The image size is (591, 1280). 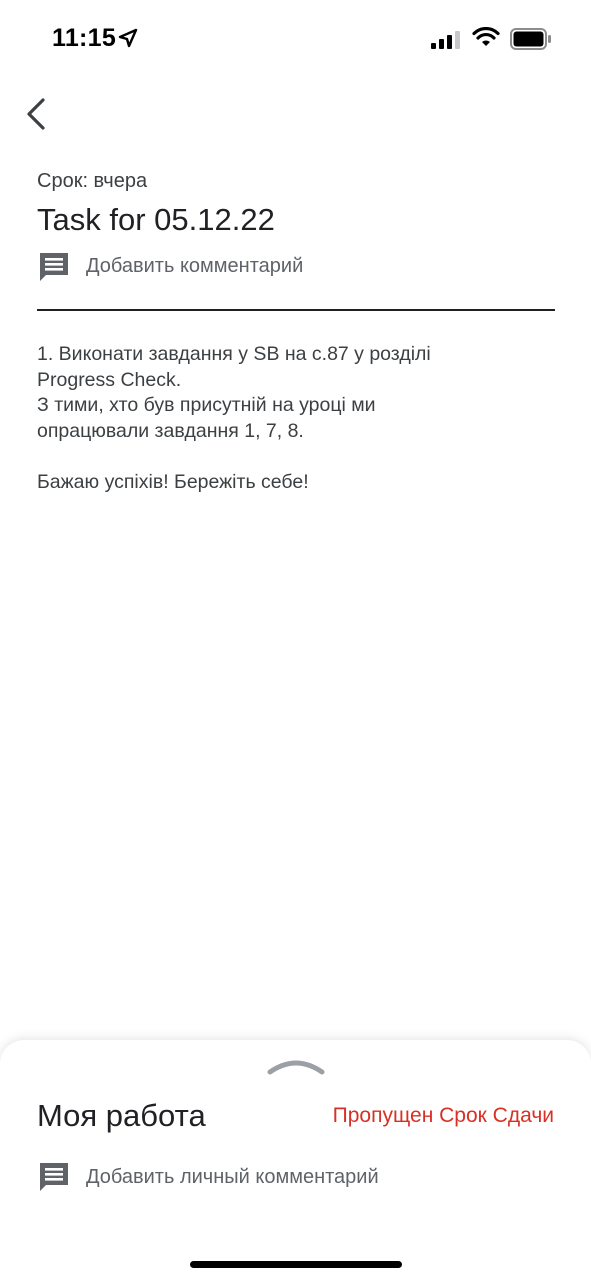 What do you see at coordinates (170, 430) in the screenshot?
I see `description-line: опрацювали завдання 1, 7, 8.` at bounding box center [170, 430].